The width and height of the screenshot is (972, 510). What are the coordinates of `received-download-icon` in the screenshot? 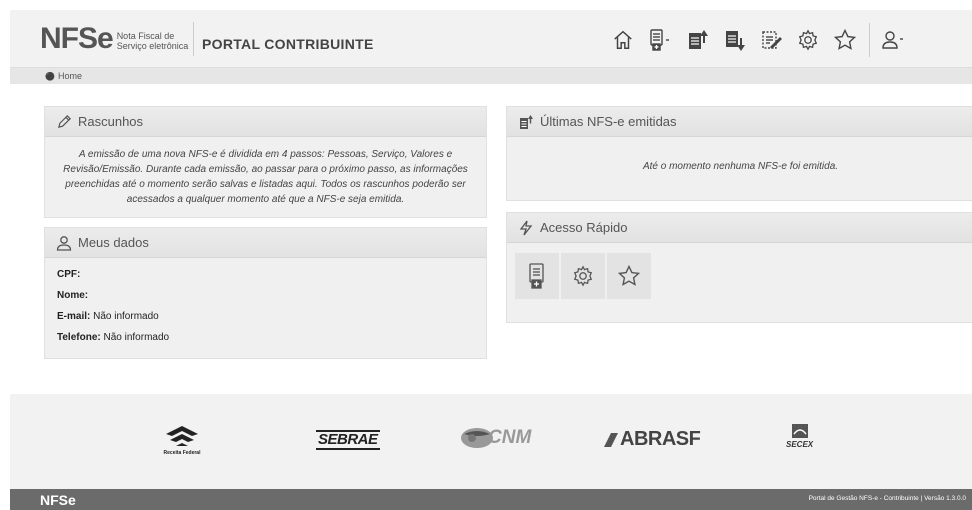 It's located at (734, 40).